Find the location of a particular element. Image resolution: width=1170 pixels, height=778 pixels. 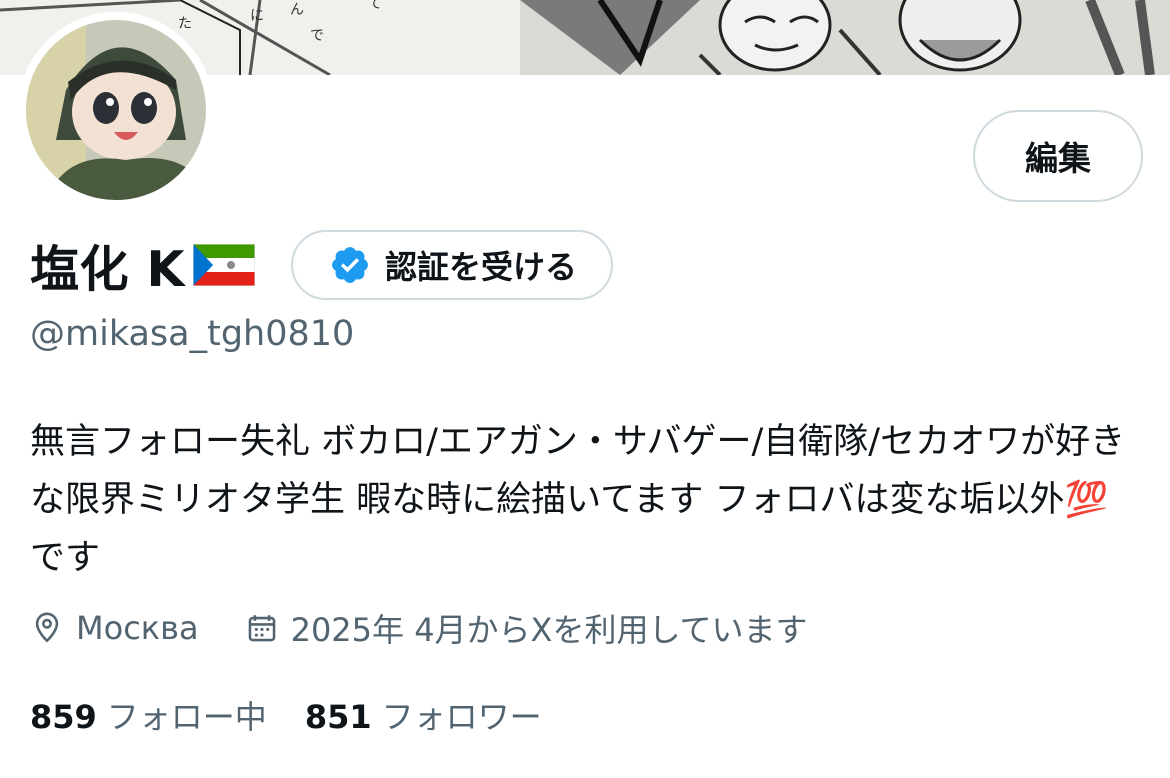

followers-link: 851 フォロワー is located at coordinates (423, 715).